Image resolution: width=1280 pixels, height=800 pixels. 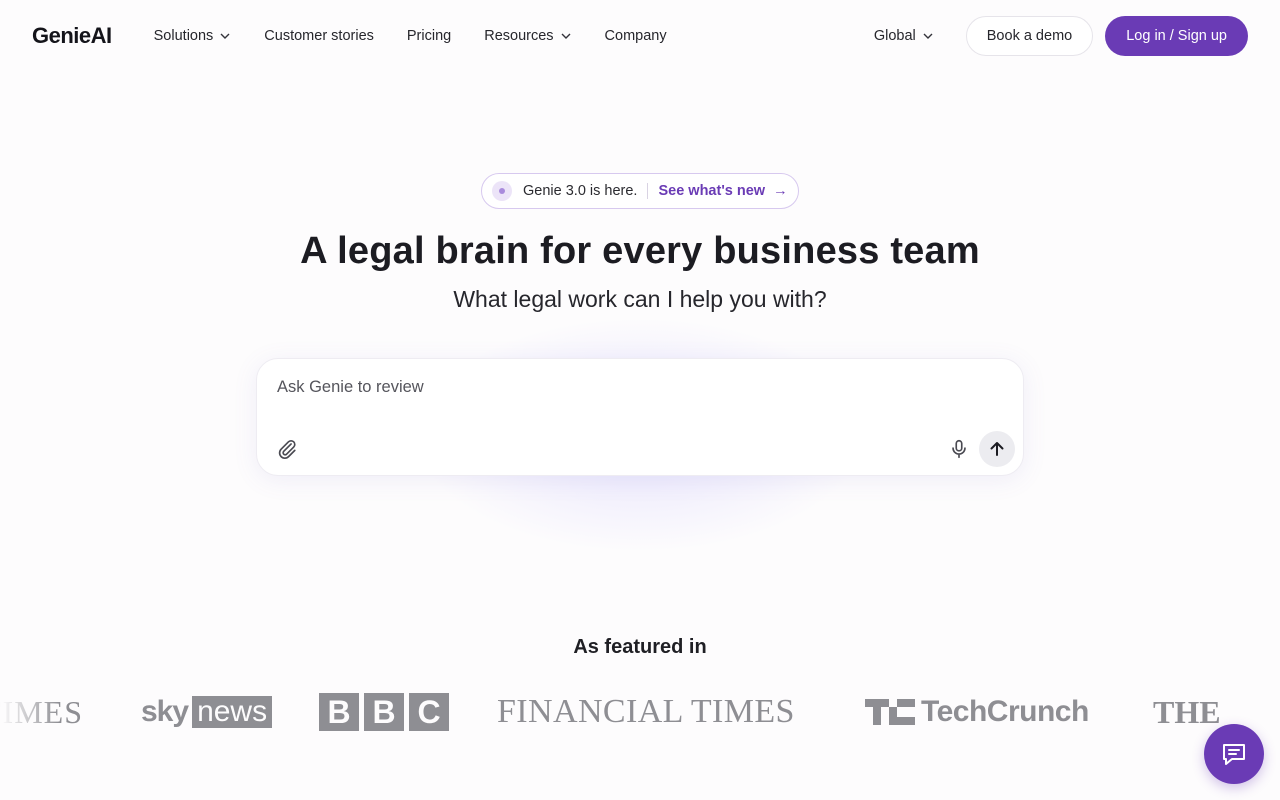 What do you see at coordinates (30, 712) in the screenshot?
I see `logo-fade-left` at bounding box center [30, 712].